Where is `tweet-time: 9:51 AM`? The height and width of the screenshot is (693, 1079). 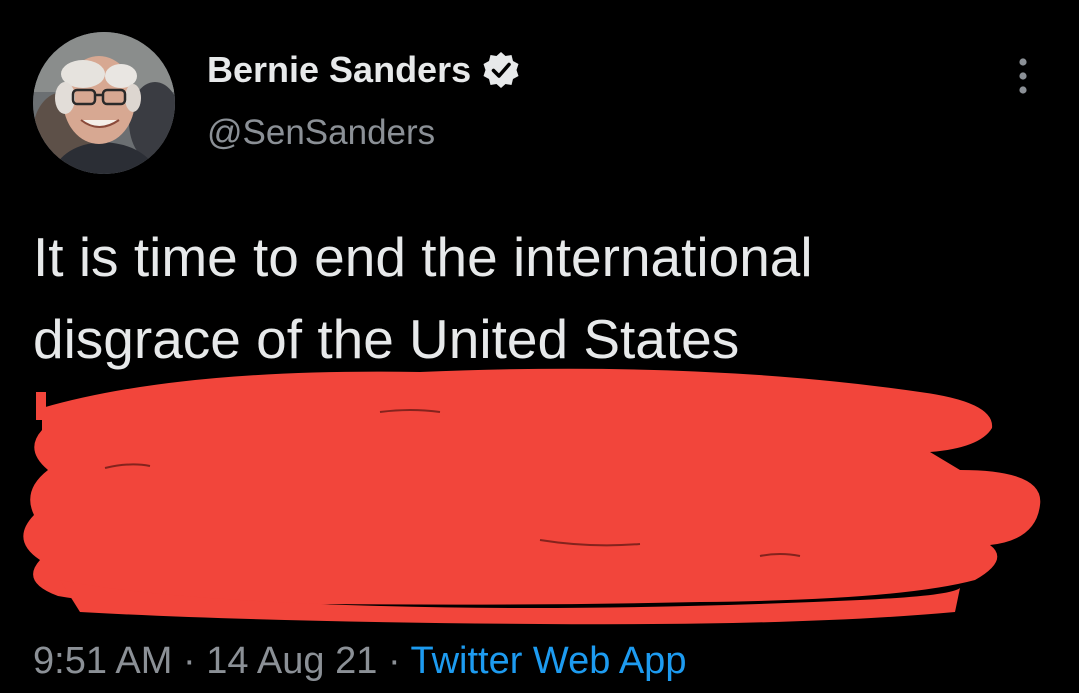 tweet-time: 9:51 AM is located at coordinates (102, 661).